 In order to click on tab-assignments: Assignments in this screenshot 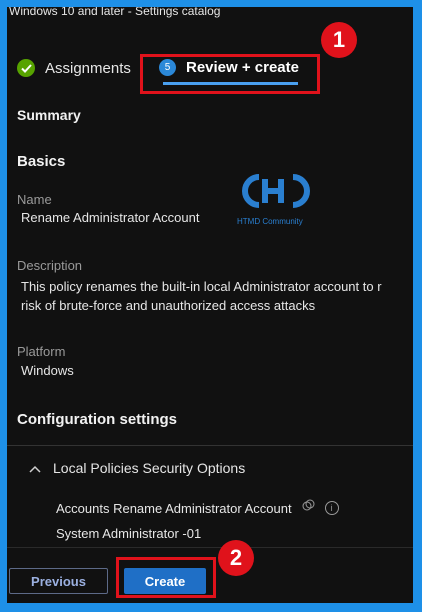, I will do `click(74, 68)`.